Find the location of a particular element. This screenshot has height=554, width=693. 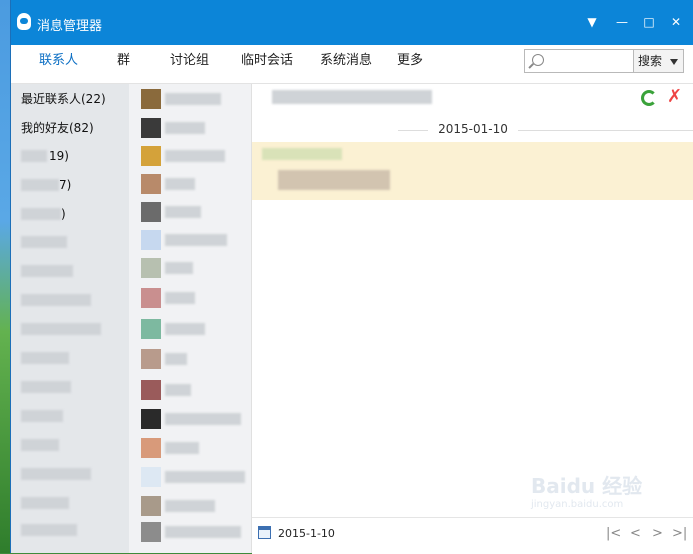

first-page-icon: |< is located at coordinates (613, 533).